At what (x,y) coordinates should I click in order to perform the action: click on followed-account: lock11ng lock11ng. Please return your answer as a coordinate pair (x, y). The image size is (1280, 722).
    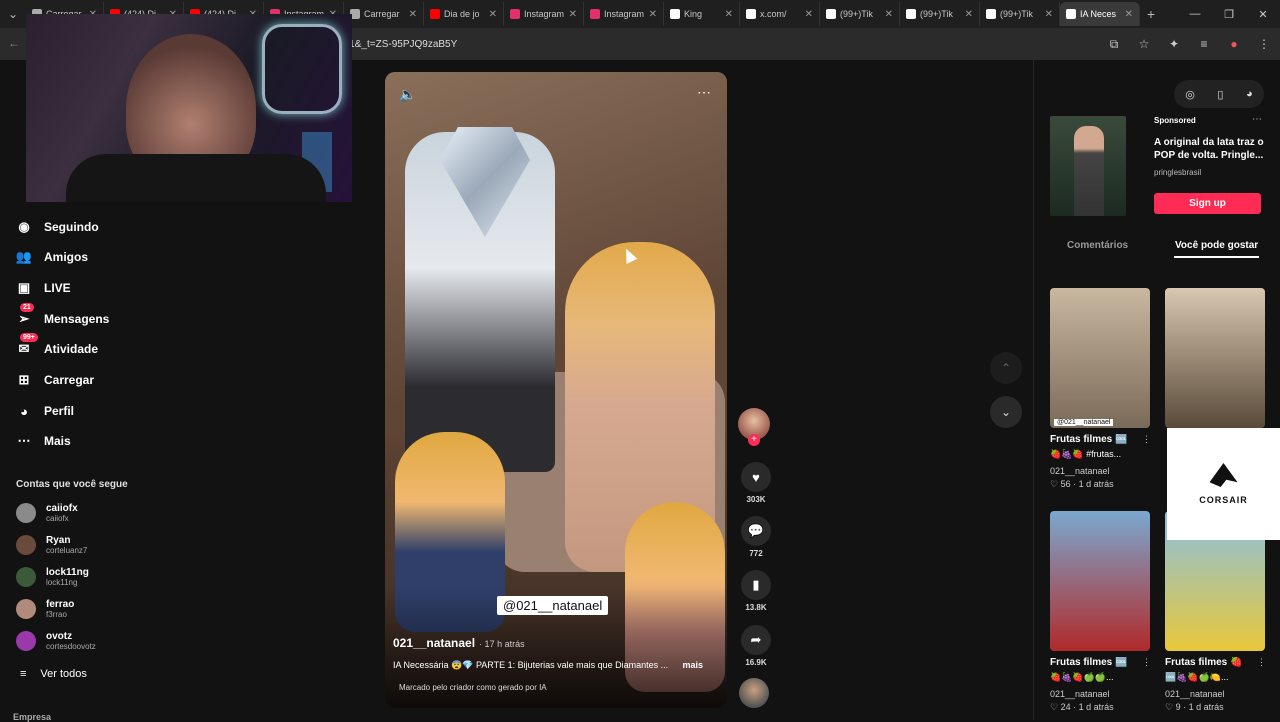
    Looking at the image, I should click on (52, 577).